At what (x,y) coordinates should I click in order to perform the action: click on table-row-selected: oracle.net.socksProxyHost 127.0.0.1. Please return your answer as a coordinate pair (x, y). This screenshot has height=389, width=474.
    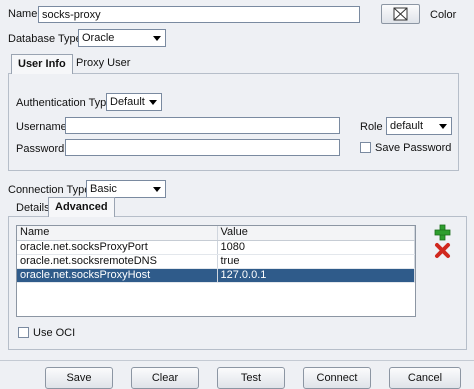
    Looking at the image, I should click on (216, 275).